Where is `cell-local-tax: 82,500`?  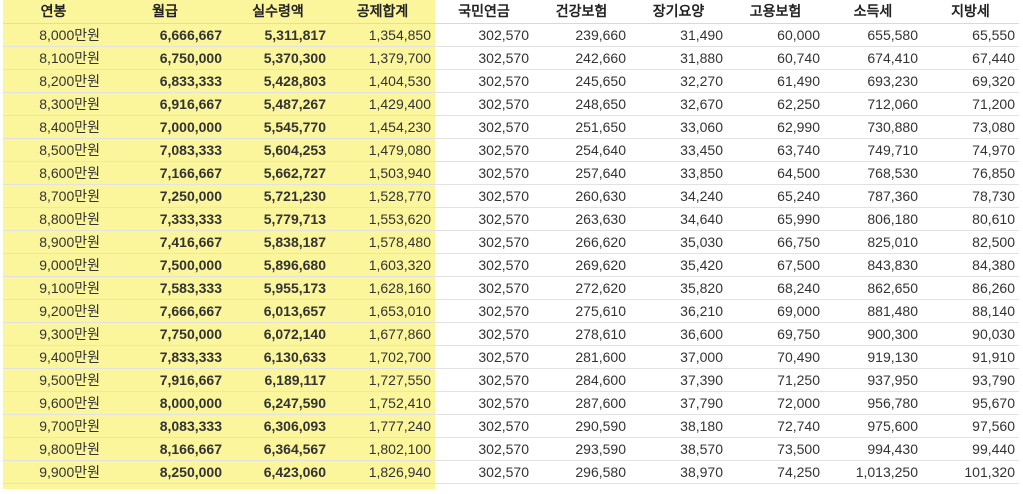 cell-local-tax: 82,500 is located at coordinates (970, 242).